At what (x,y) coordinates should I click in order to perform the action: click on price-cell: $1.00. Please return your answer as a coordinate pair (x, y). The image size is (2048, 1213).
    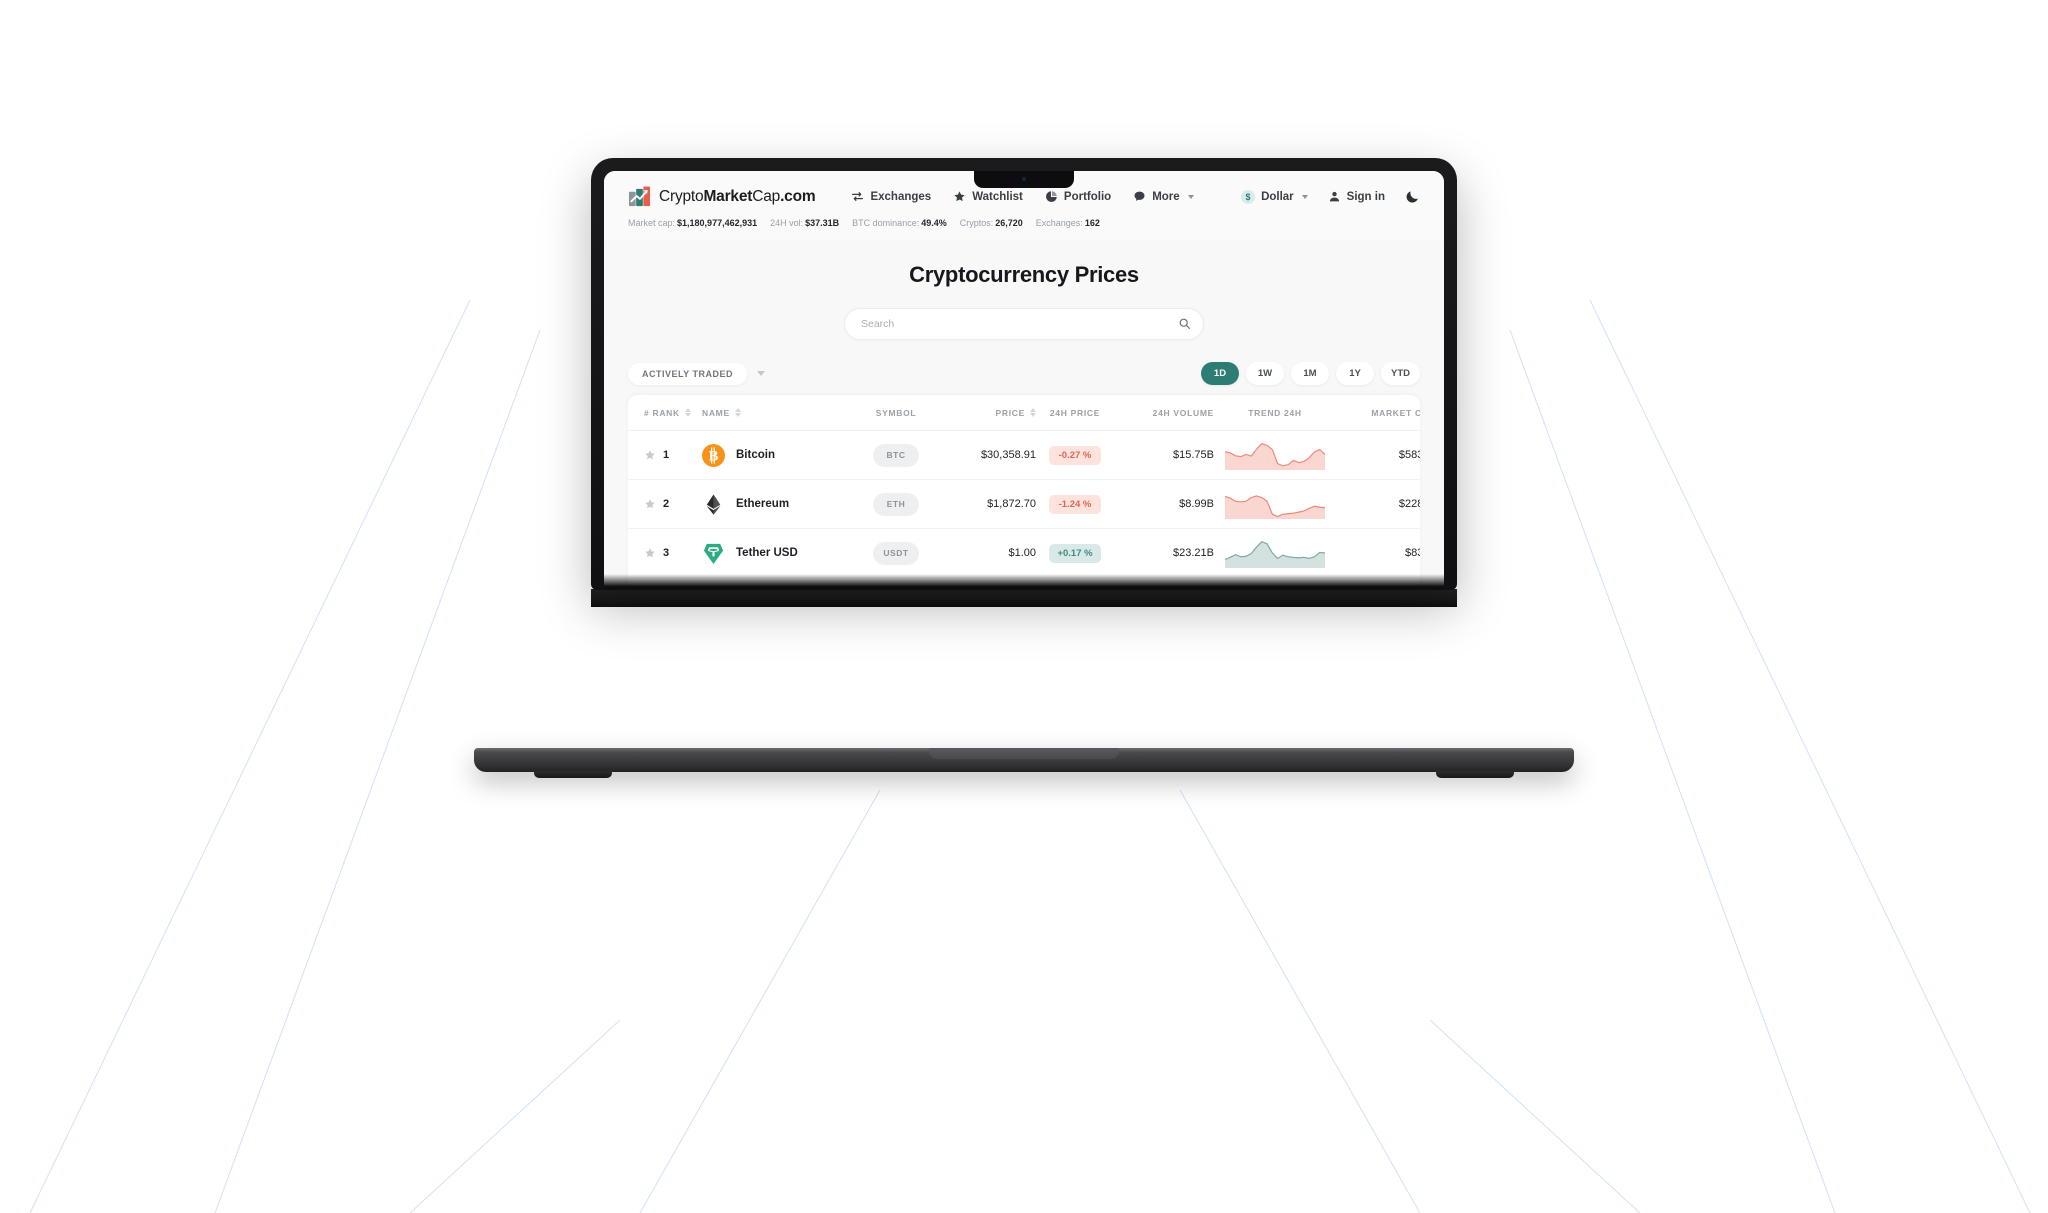
    Looking at the image, I should click on (1022, 553).